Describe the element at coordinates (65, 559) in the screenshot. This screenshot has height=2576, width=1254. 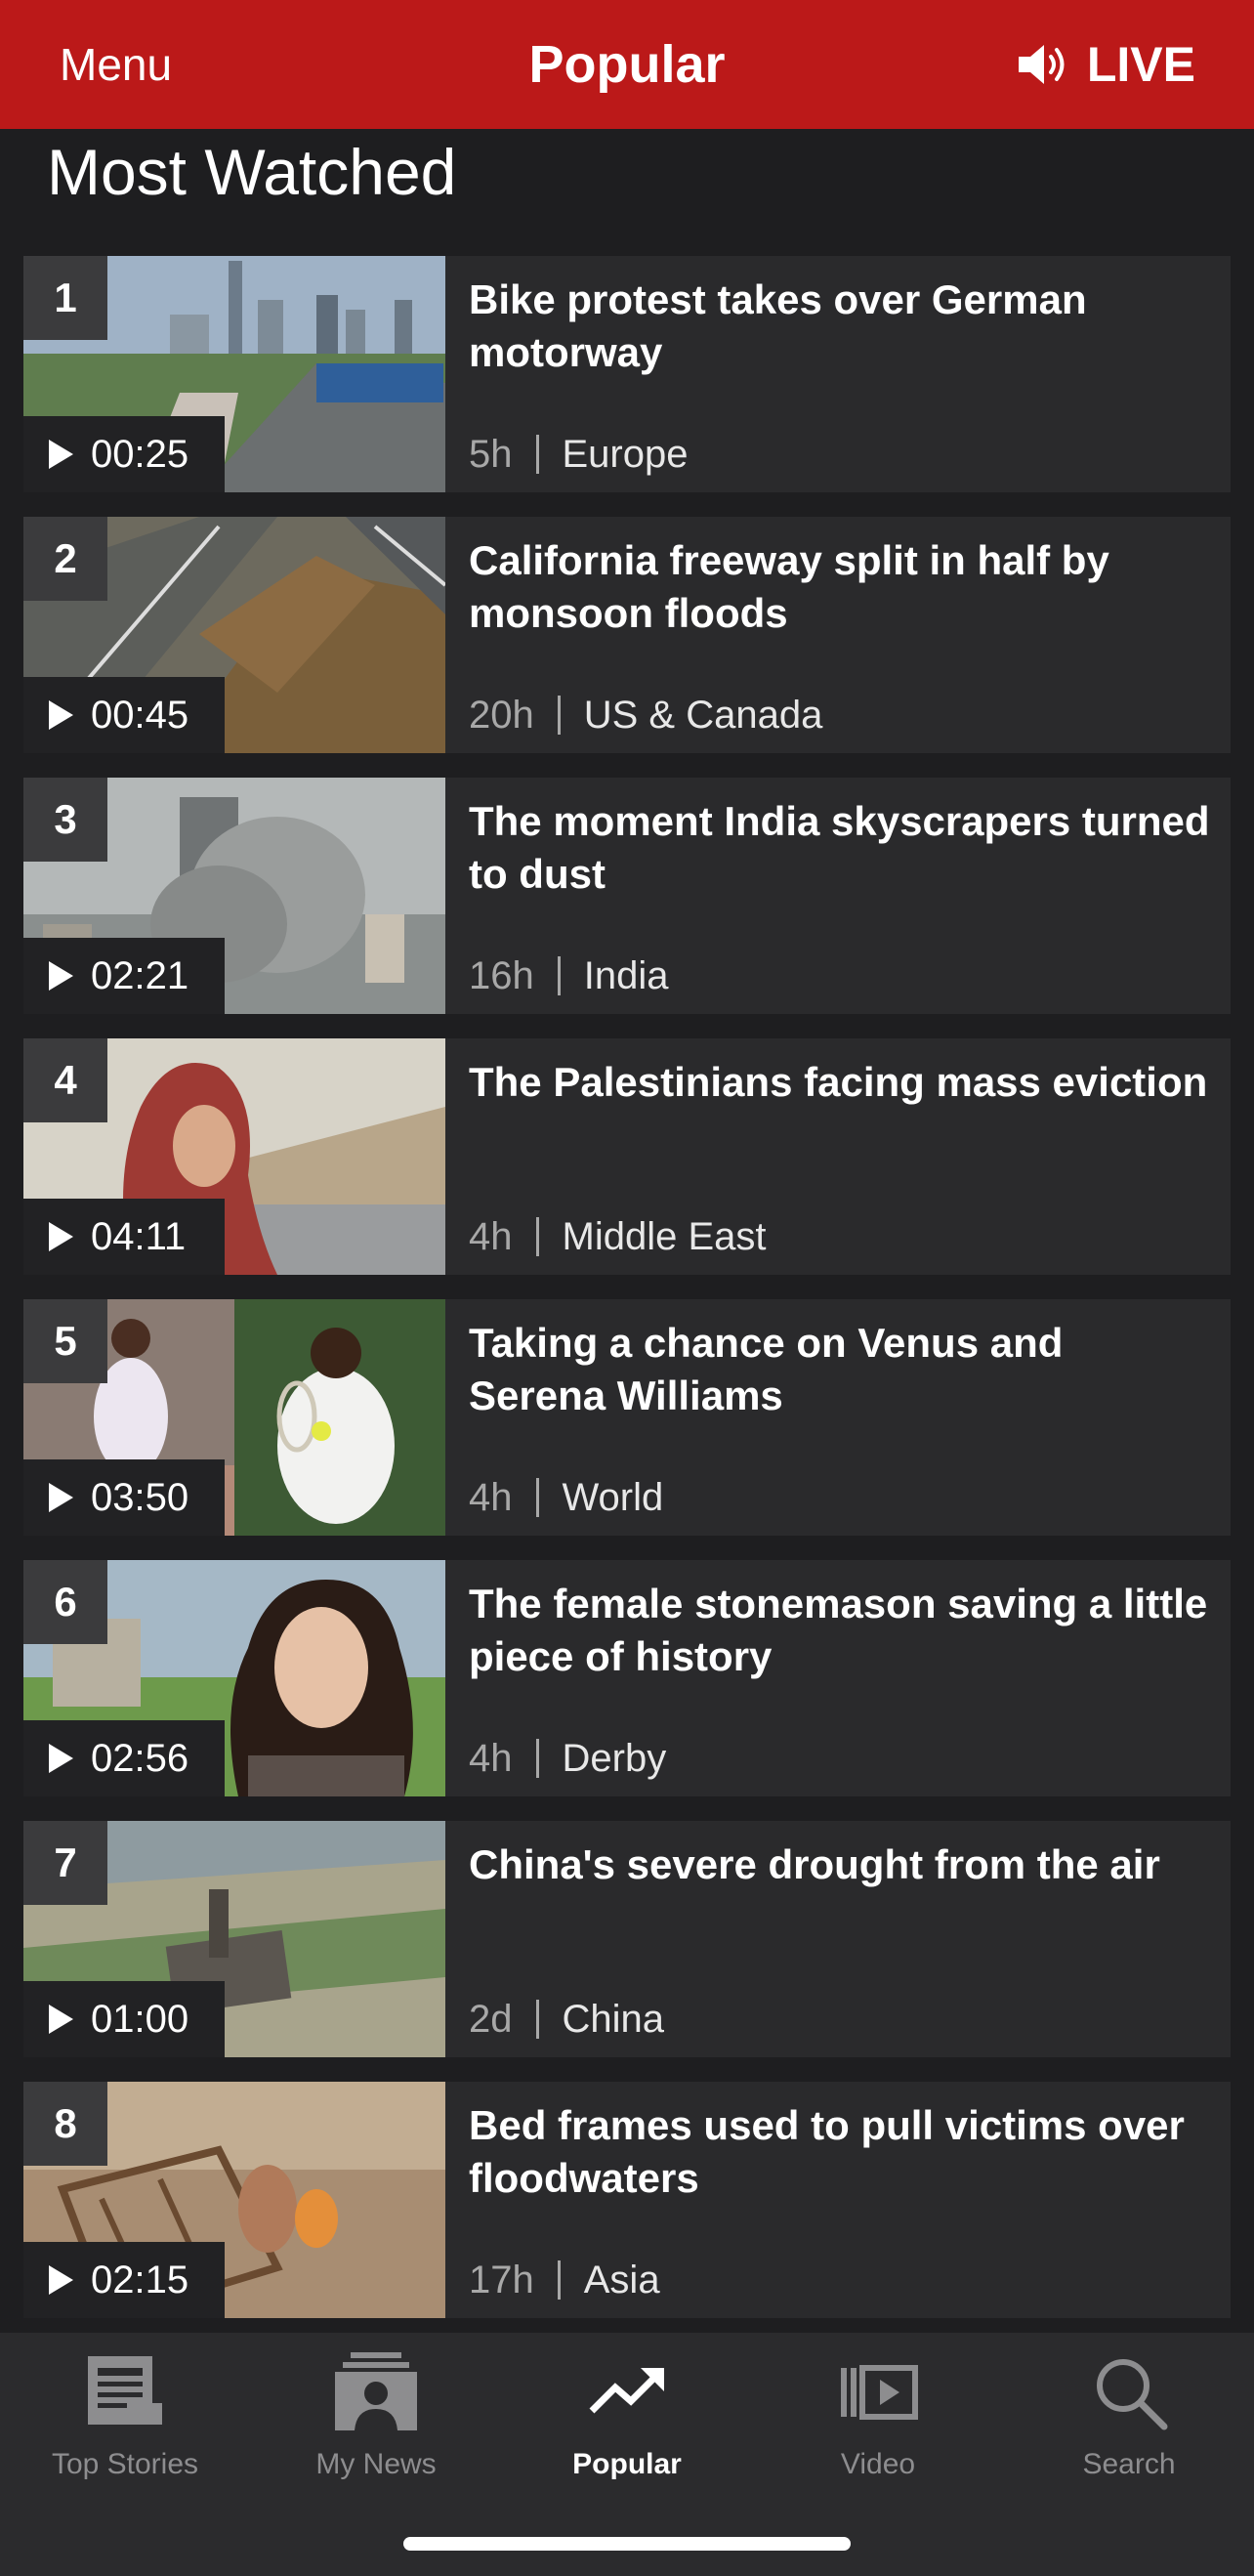
I see `rank-badge: 2` at that location.